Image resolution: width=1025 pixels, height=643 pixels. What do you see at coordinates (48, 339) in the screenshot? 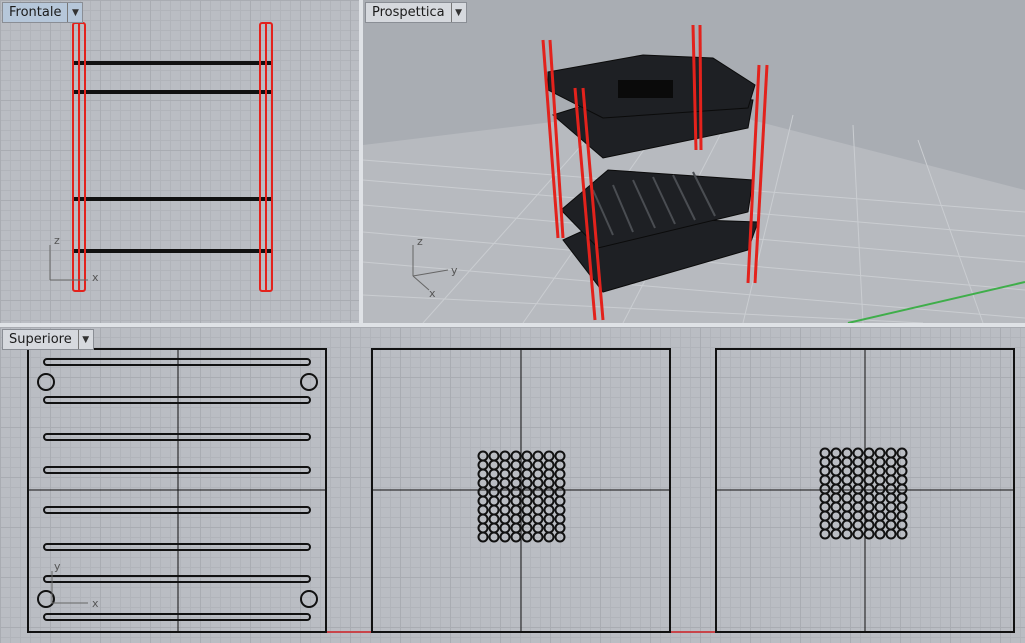
I see `viewport-tab-top: Superiore ▼` at bounding box center [48, 339].